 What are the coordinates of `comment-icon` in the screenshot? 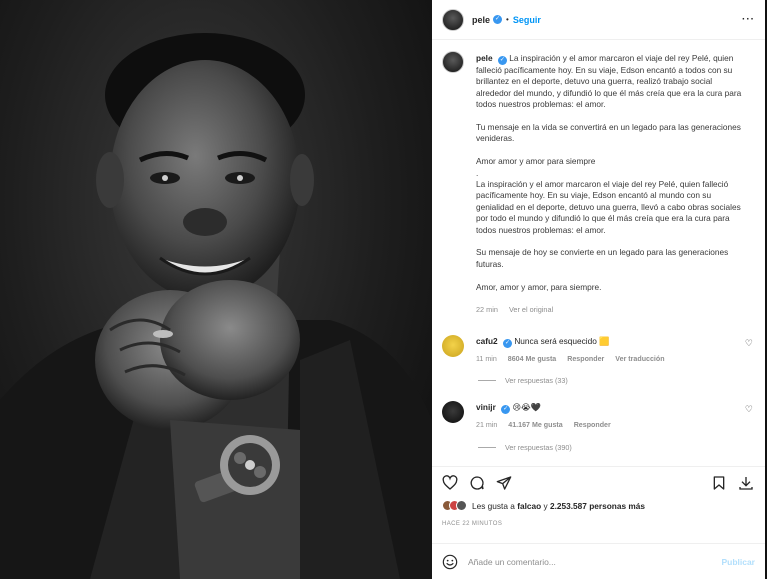 It's located at (477, 483).